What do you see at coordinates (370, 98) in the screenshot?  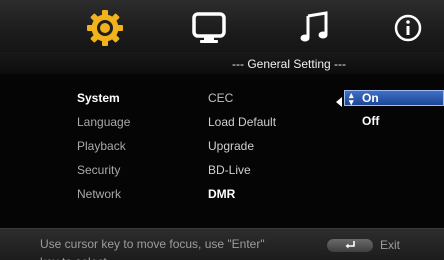 I see `value-on-label: On` at bounding box center [370, 98].